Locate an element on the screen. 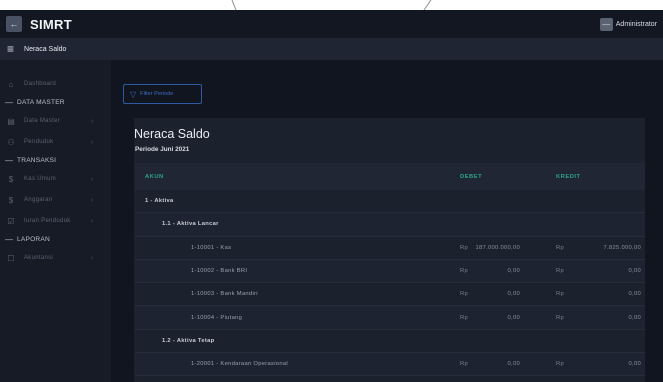 This screenshot has height=382, width=663. user-menu: — Administrator is located at coordinates (628, 24).